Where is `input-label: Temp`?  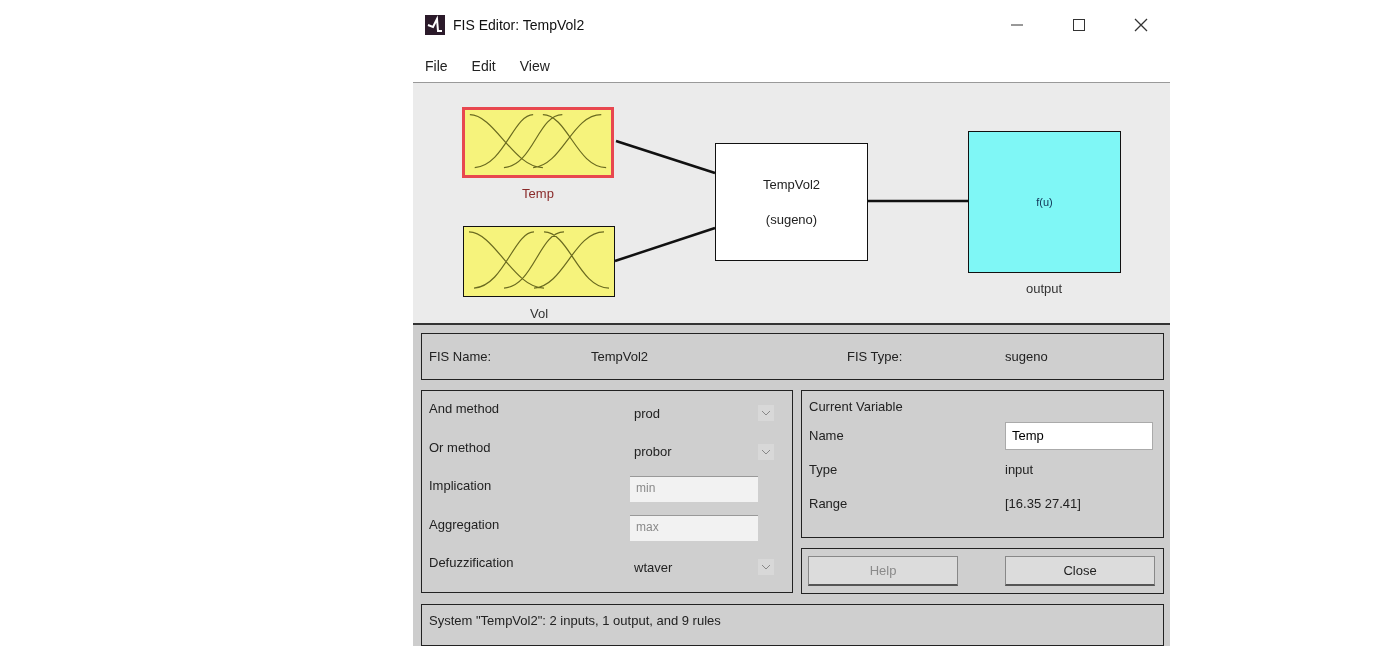
input-label: Temp is located at coordinates (538, 193).